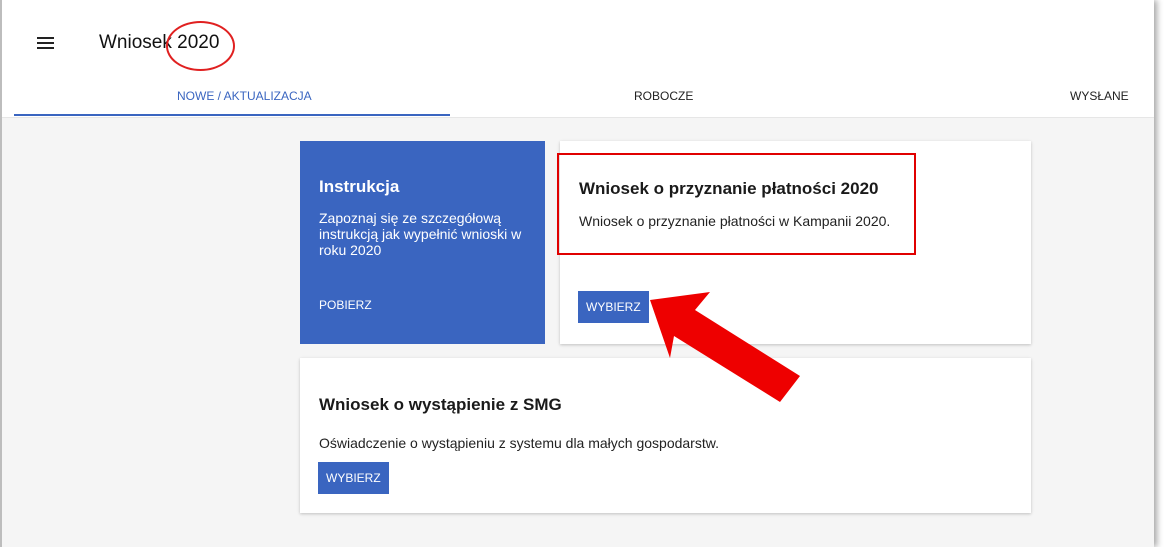  Describe the element at coordinates (345, 305) in the screenshot. I see `download-link: POBIERZ` at that location.